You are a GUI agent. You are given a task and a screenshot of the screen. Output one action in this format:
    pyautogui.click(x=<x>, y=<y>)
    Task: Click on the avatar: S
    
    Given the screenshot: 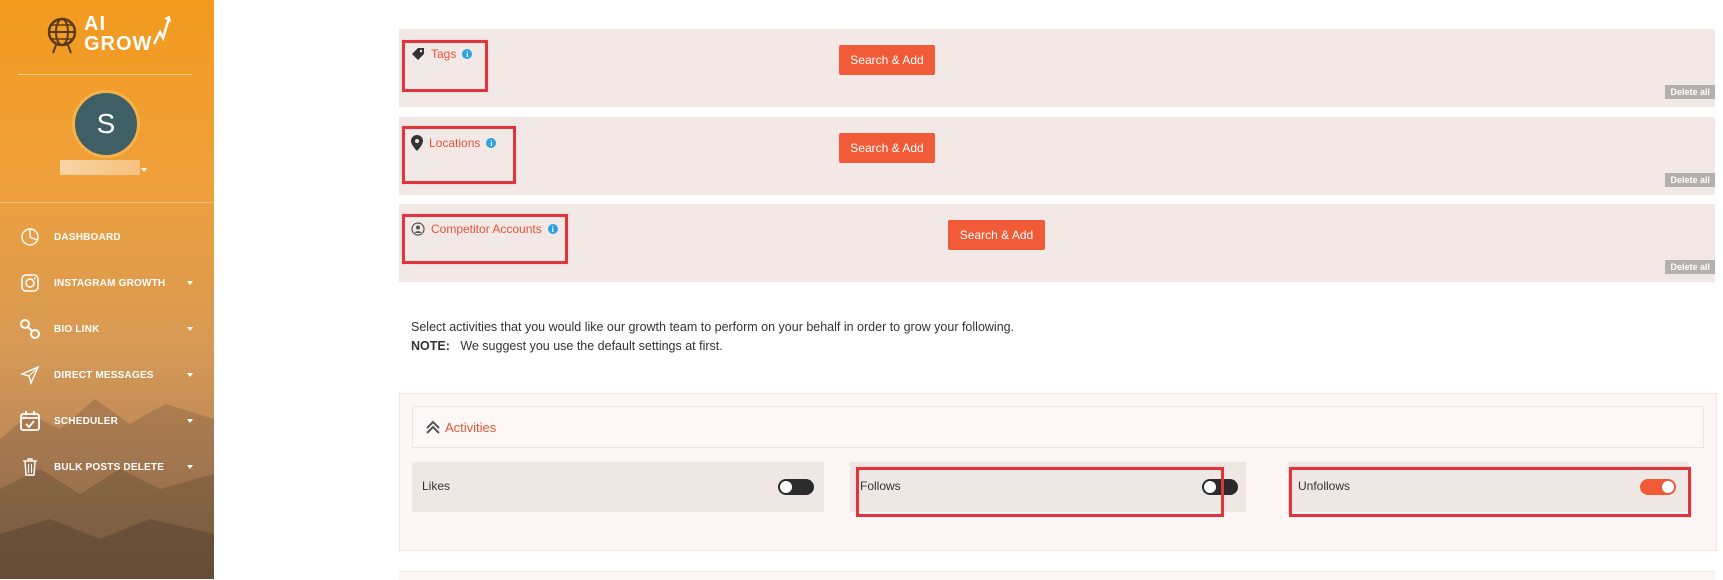 What is the action you would take?
    pyautogui.click(x=106, y=124)
    